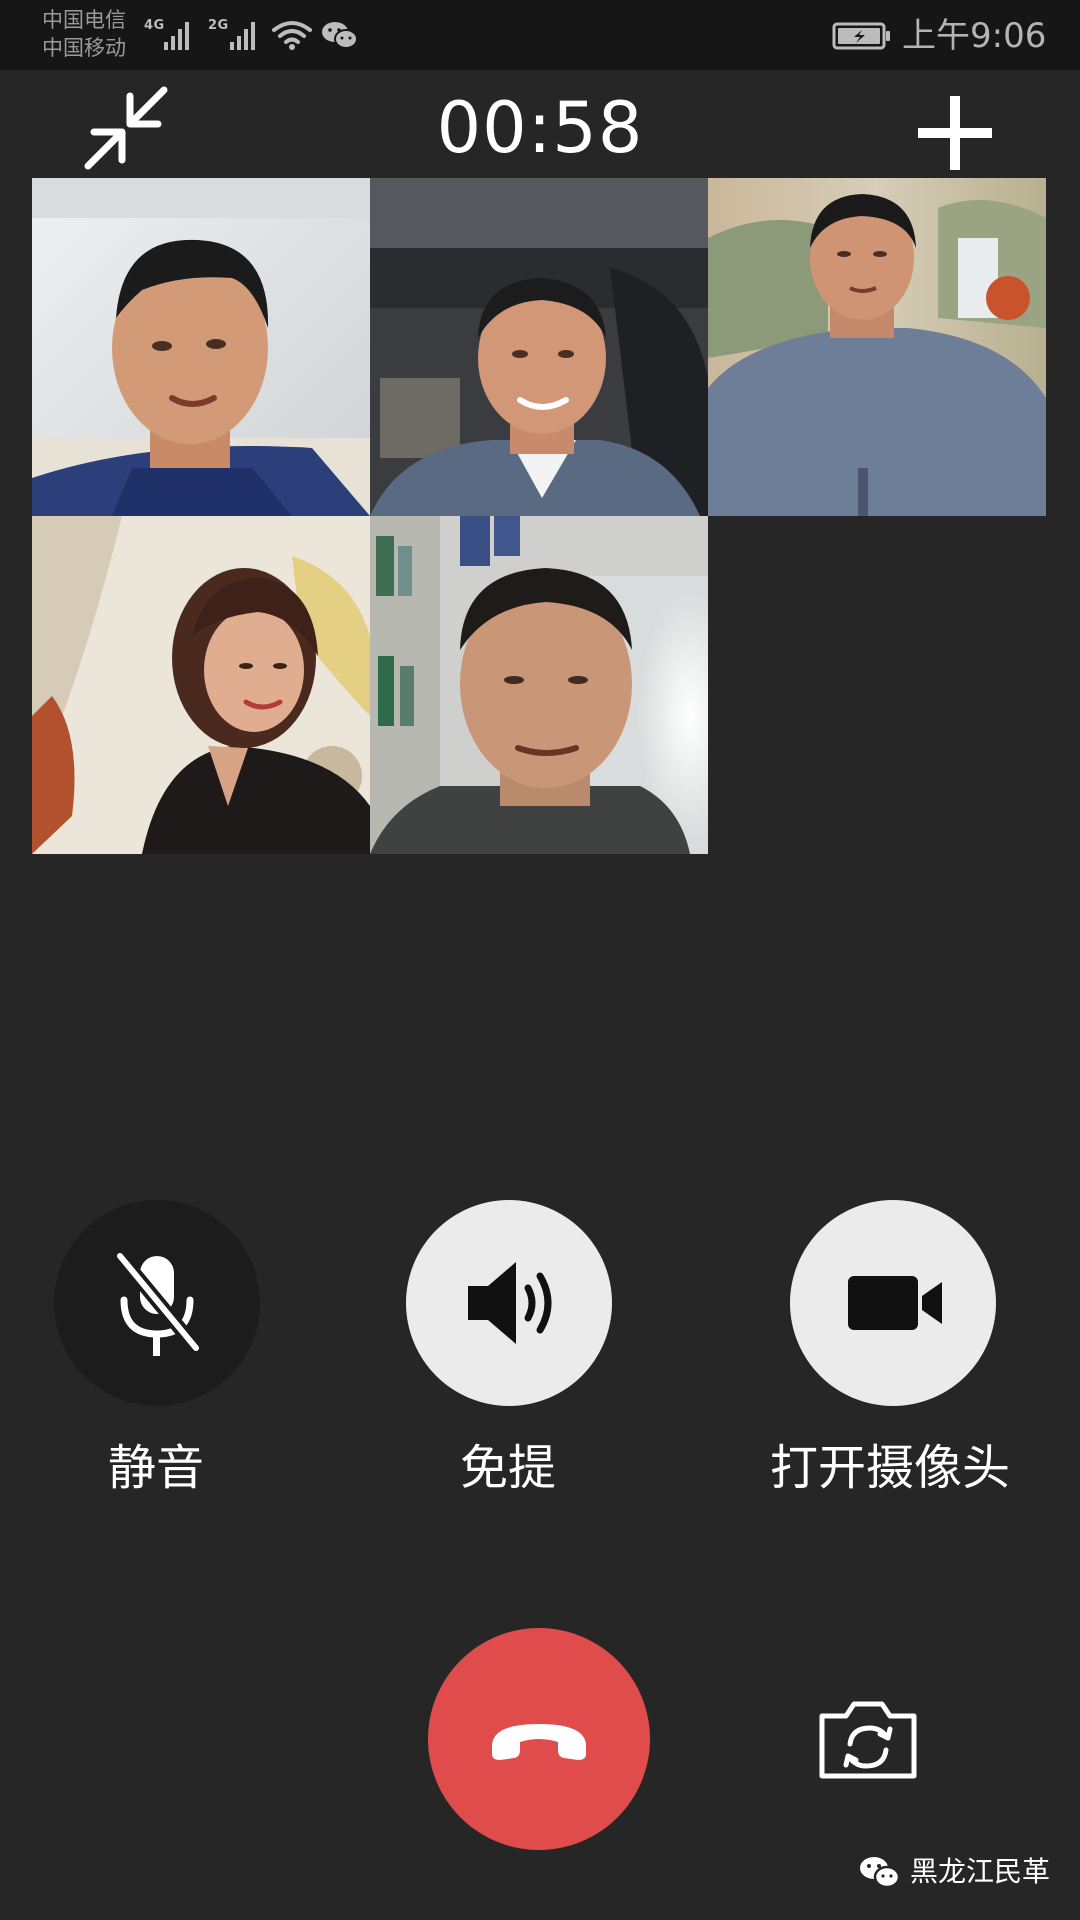 Image resolution: width=1080 pixels, height=1920 pixels. I want to click on hang-up-button, so click(539, 1739).